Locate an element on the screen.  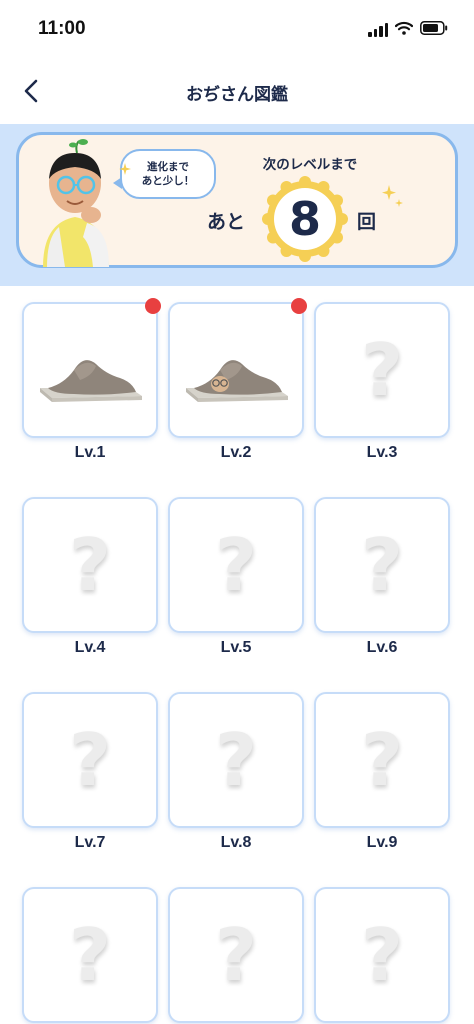
collection-item: ? Lv.5 is located at coordinates (236, 577).